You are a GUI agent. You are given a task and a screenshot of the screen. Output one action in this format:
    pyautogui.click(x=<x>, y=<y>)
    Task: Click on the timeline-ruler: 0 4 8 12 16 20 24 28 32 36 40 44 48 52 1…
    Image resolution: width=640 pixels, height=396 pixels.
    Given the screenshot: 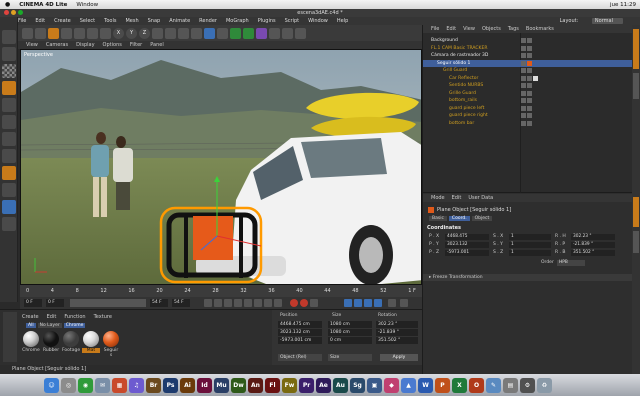 What is the action you would take?
    pyautogui.click(x=221, y=291)
    